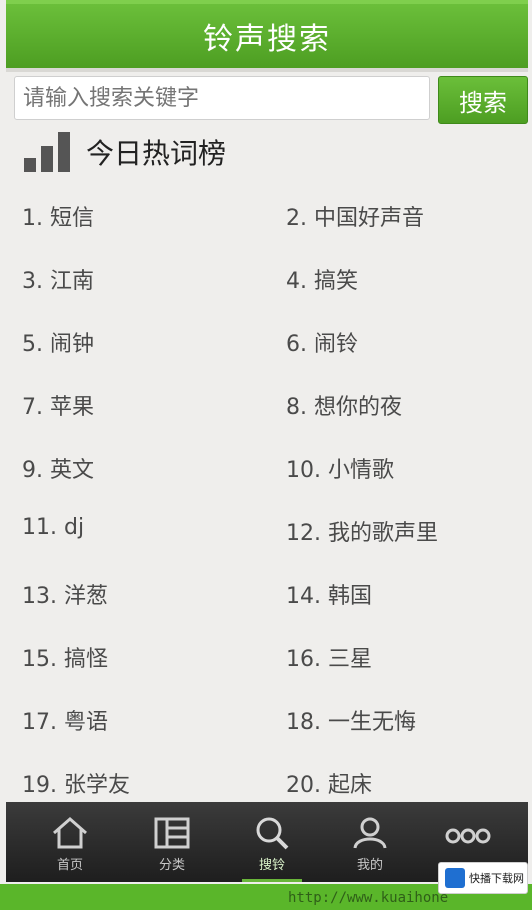 Image resolution: width=532 pixels, height=910 pixels. What do you see at coordinates (70, 833) in the screenshot?
I see `home-icon` at bounding box center [70, 833].